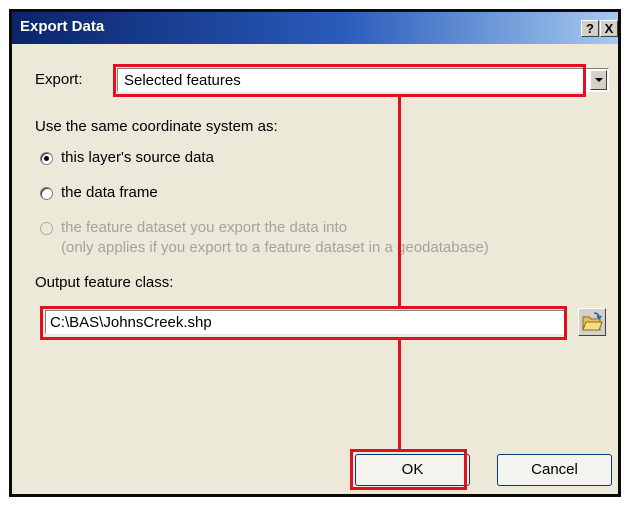 This screenshot has width=631, height=507. Describe the element at coordinates (104, 282) in the screenshot. I see `output-feature-class-label: Output feature class:` at that location.